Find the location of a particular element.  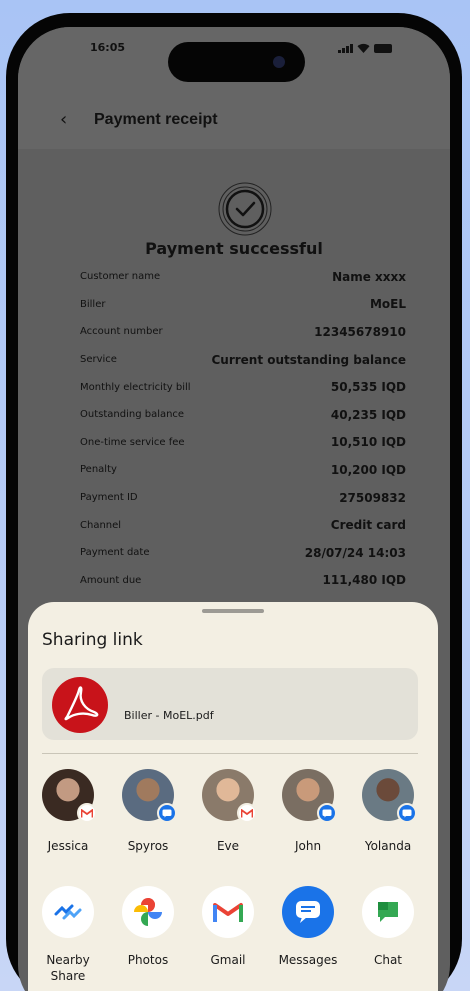

receipt-value: 27509832 is located at coordinates (372, 497).